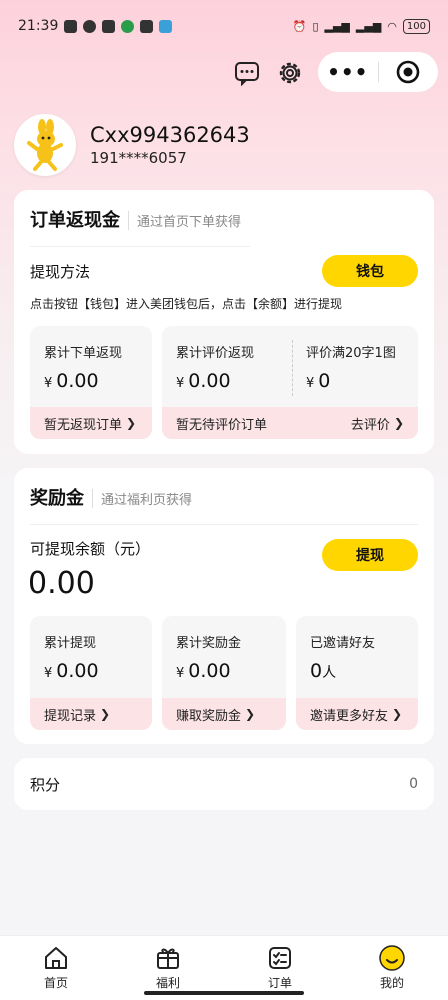 The width and height of the screenshot is (448, 1000). I want to click on order-list-icon, so click(280, 958).